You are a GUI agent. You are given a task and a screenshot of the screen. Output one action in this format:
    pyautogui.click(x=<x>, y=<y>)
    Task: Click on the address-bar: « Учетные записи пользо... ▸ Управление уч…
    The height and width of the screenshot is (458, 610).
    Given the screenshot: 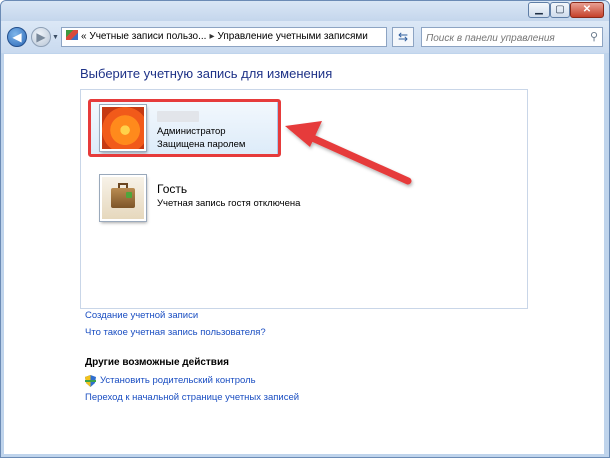 What is the action you would take?
    pyautogui.click(x=224, y=37)
    